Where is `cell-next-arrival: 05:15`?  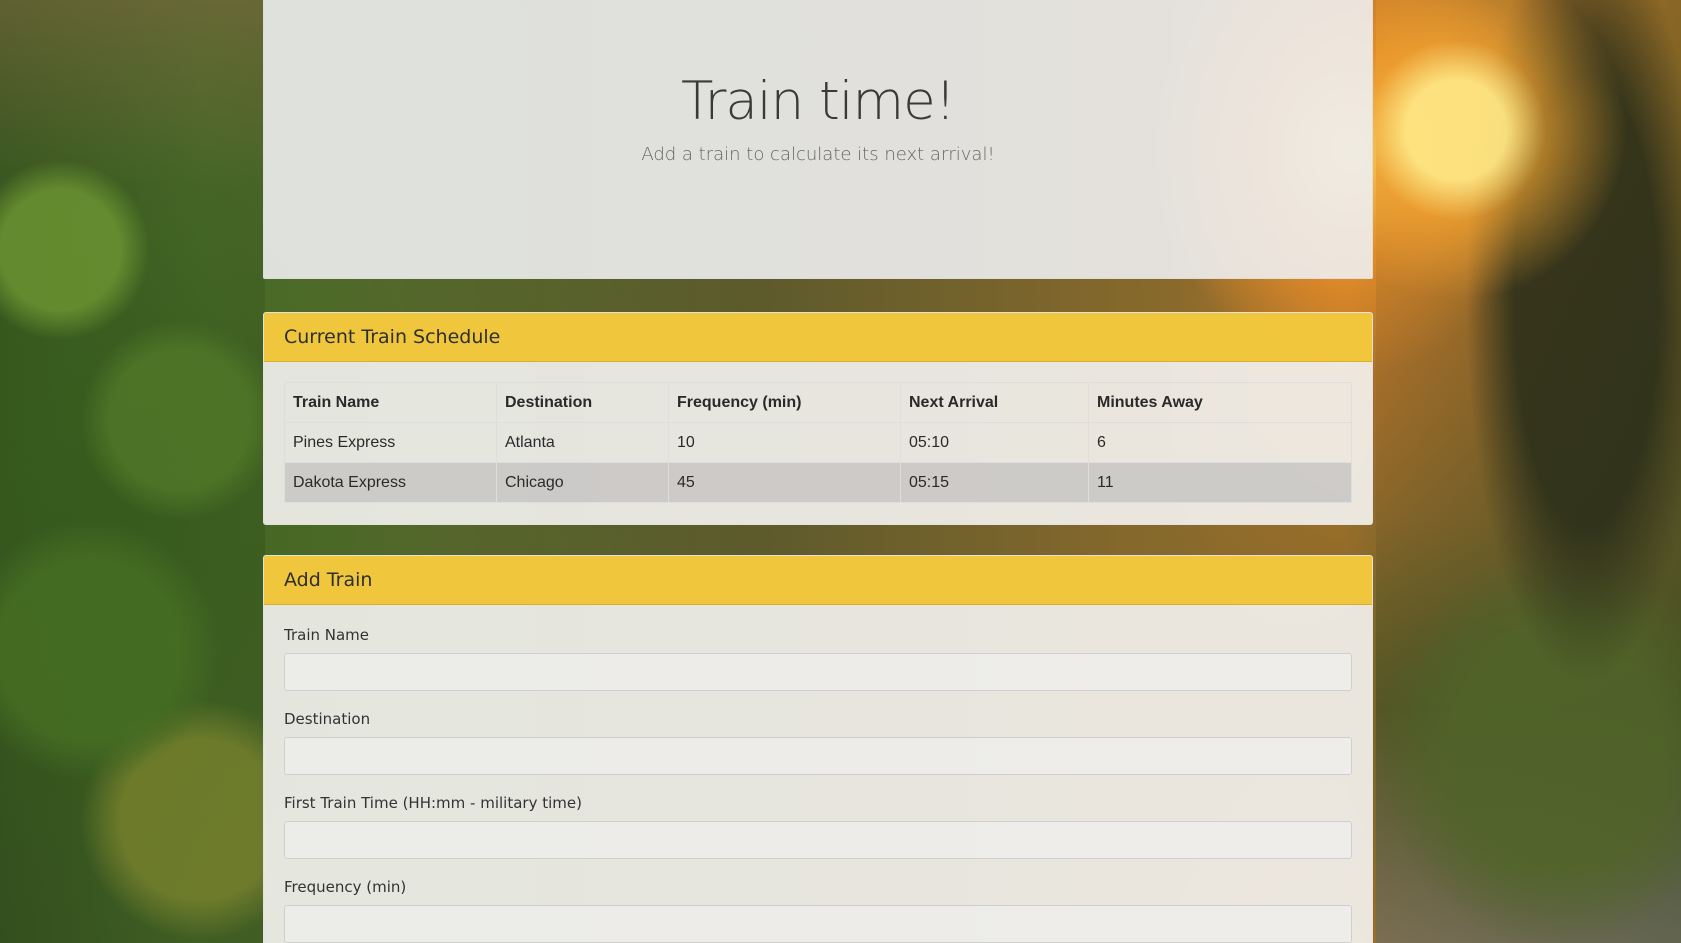
cell-next-arrival: 05:15 is located at coordinates (994, 482).